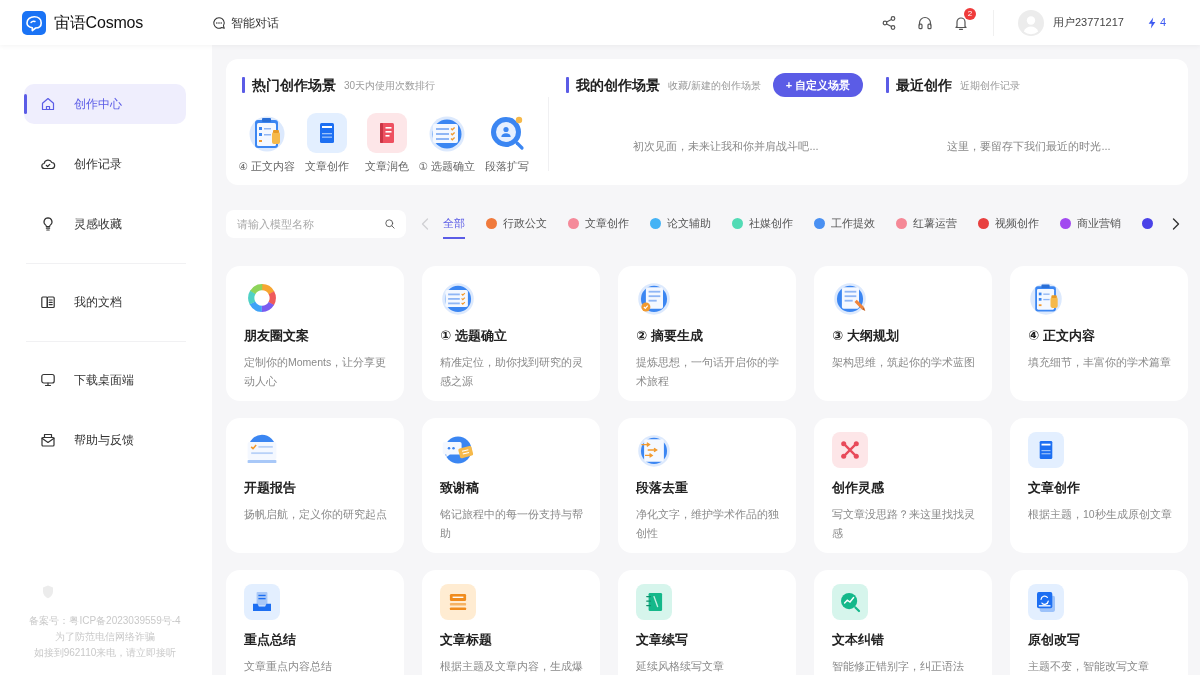 The width and height of the screenshot is (1200, 675). Describe the element at coordinates (707, 485) in the screenshot. I see `template-card: 段落去重 净化文字，维护学术作品的独创性` at that location.